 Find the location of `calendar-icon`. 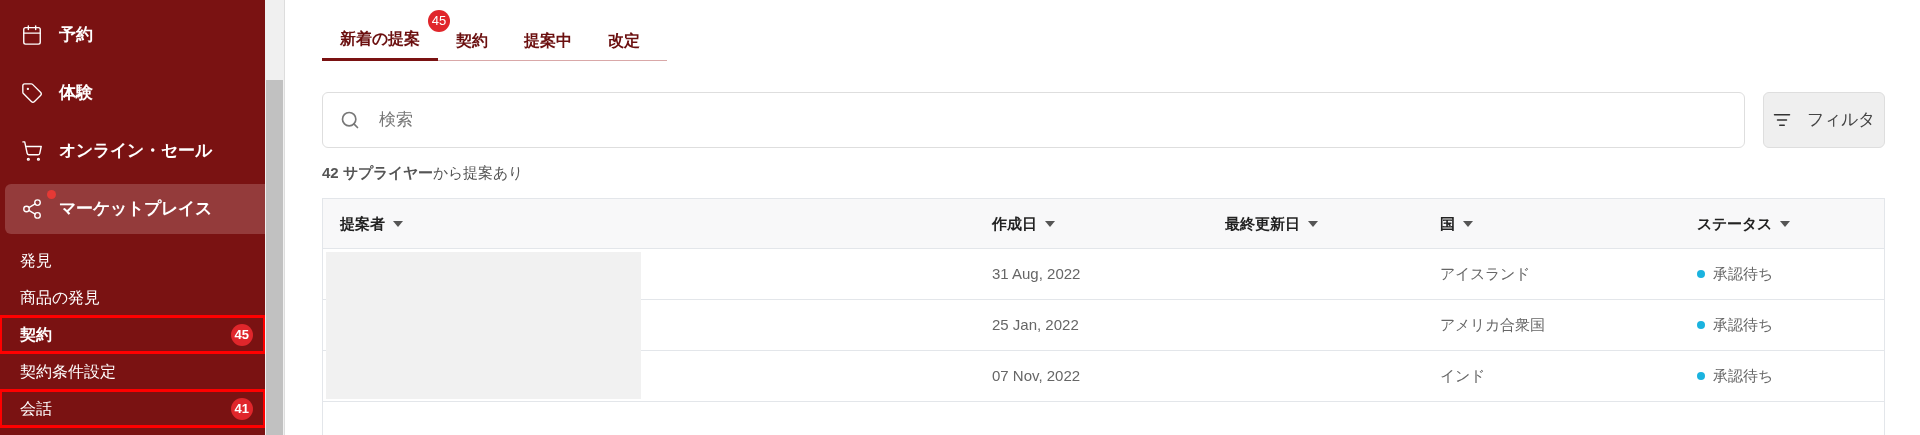

calendar-icon is located at coordinates (32, 35).